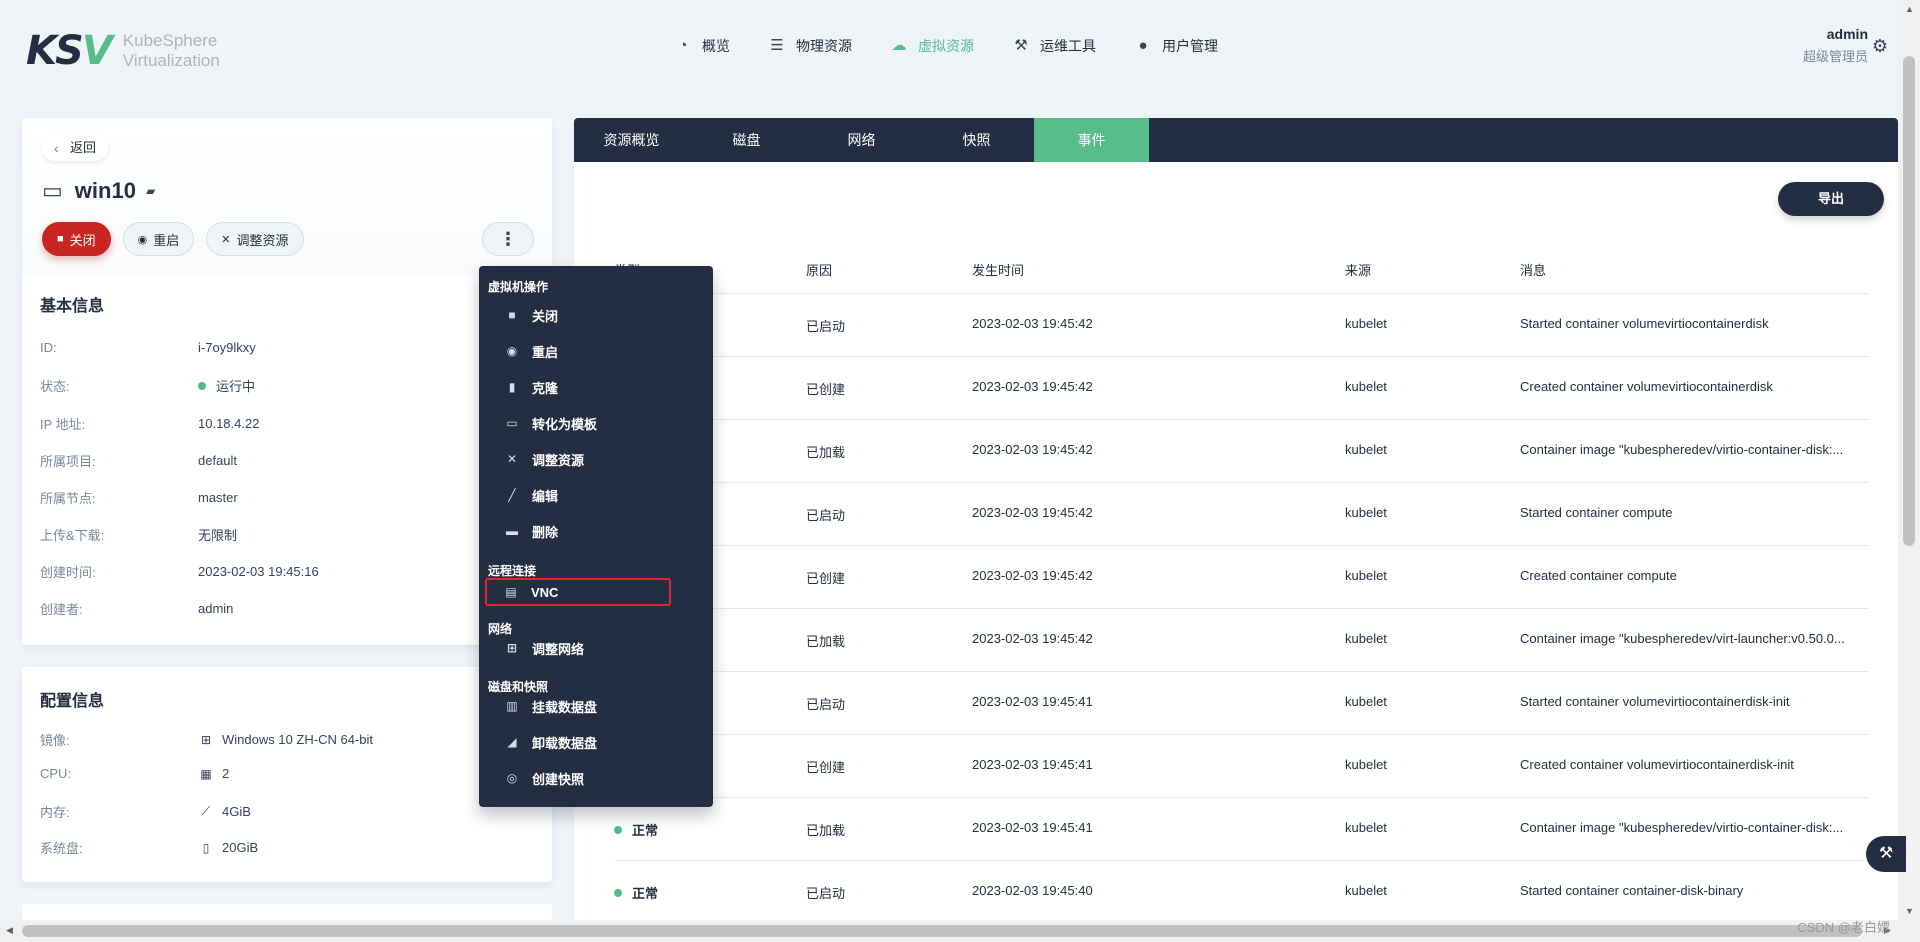 The width and height of the screenshot is (1920, 942). What do you see at coordinates (1831, 199) in the screenshot?
I see `export-button: 导出` at bounding box center [1831, 199].